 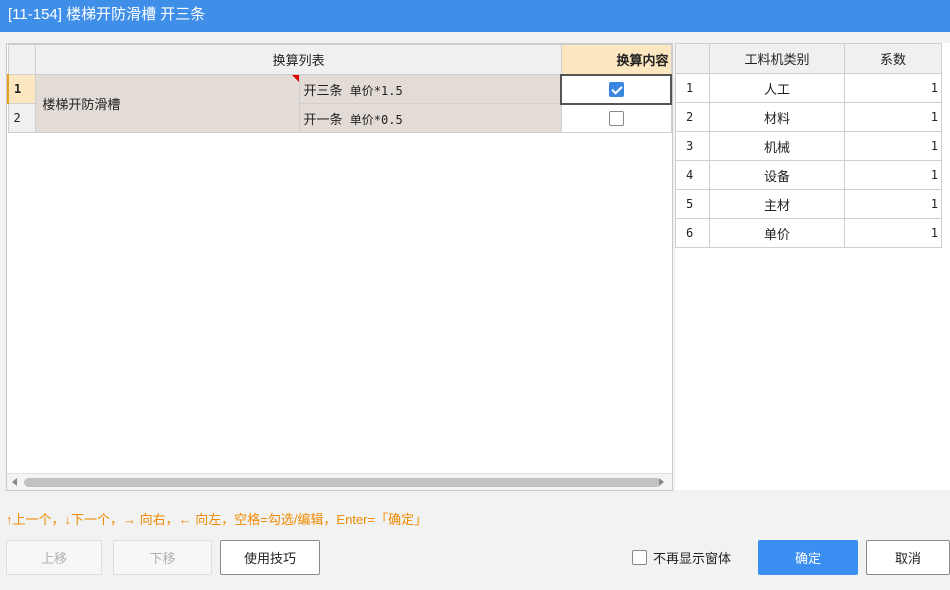 I want to click on row-number: 3, so click(x=692, y=146).